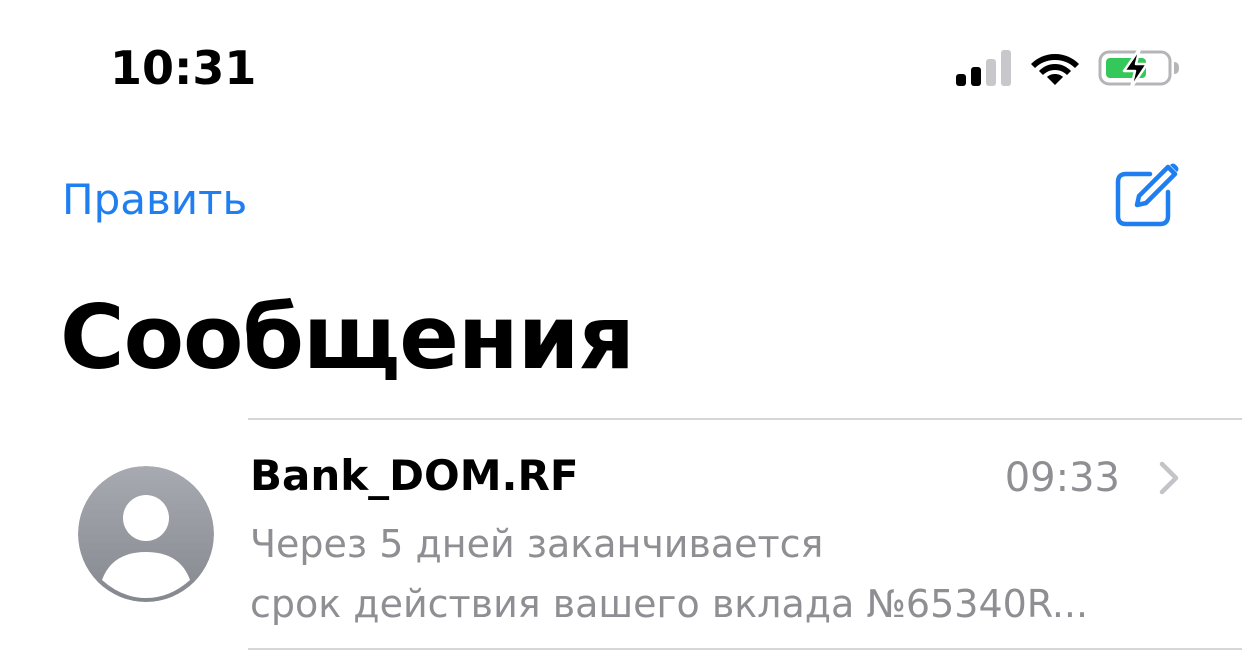 This screenshot has width=1242, height=654. Describe the element at coordinates (745, 649) in the screenshot. I see `list-divider-bottom` at that location.